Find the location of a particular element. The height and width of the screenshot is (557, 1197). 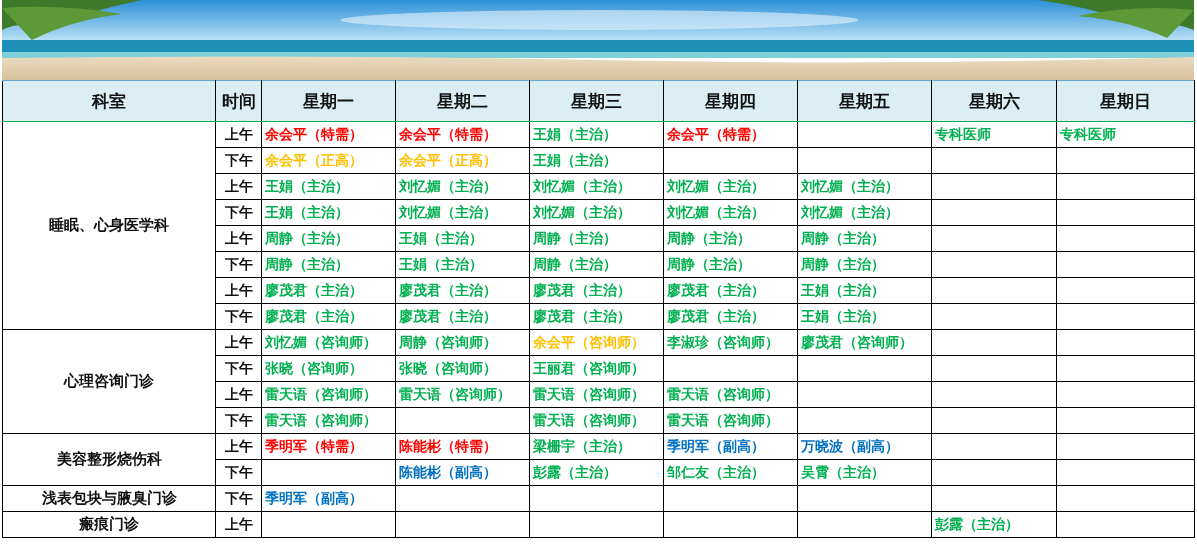

column-header: 星期三 is located at coordinates (596, 101).